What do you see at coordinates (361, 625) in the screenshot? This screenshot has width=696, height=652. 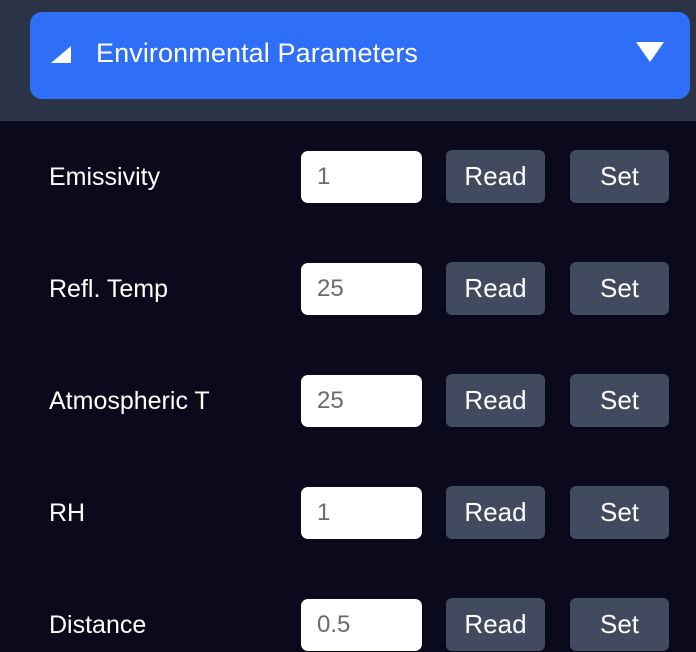 I see `distance-input` at bounding box center [361, 625].